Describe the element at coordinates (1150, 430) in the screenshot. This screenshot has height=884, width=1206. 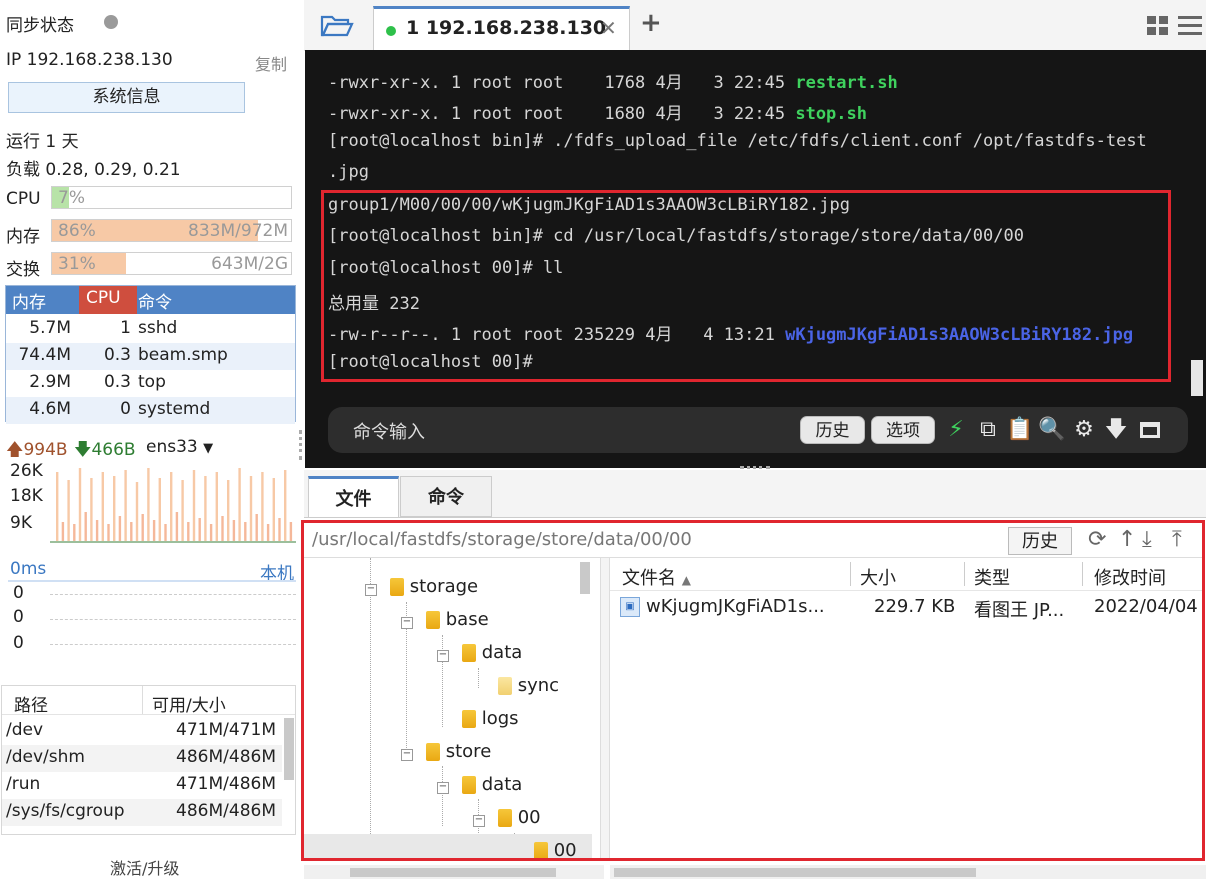
I see `maximize-icon` at that location.